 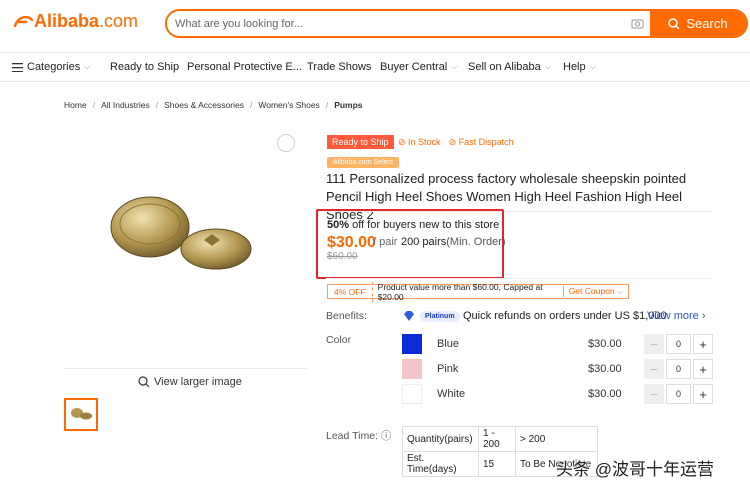 I want to click on benefits-label: Benefits:, so click(x=346, y=316).